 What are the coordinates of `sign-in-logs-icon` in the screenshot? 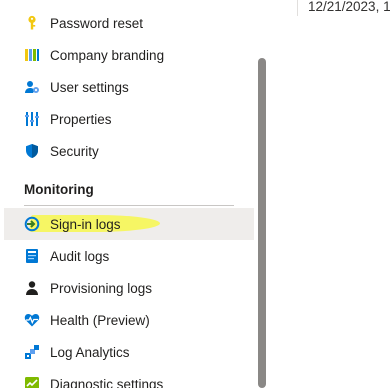 It's located at (32, 224).